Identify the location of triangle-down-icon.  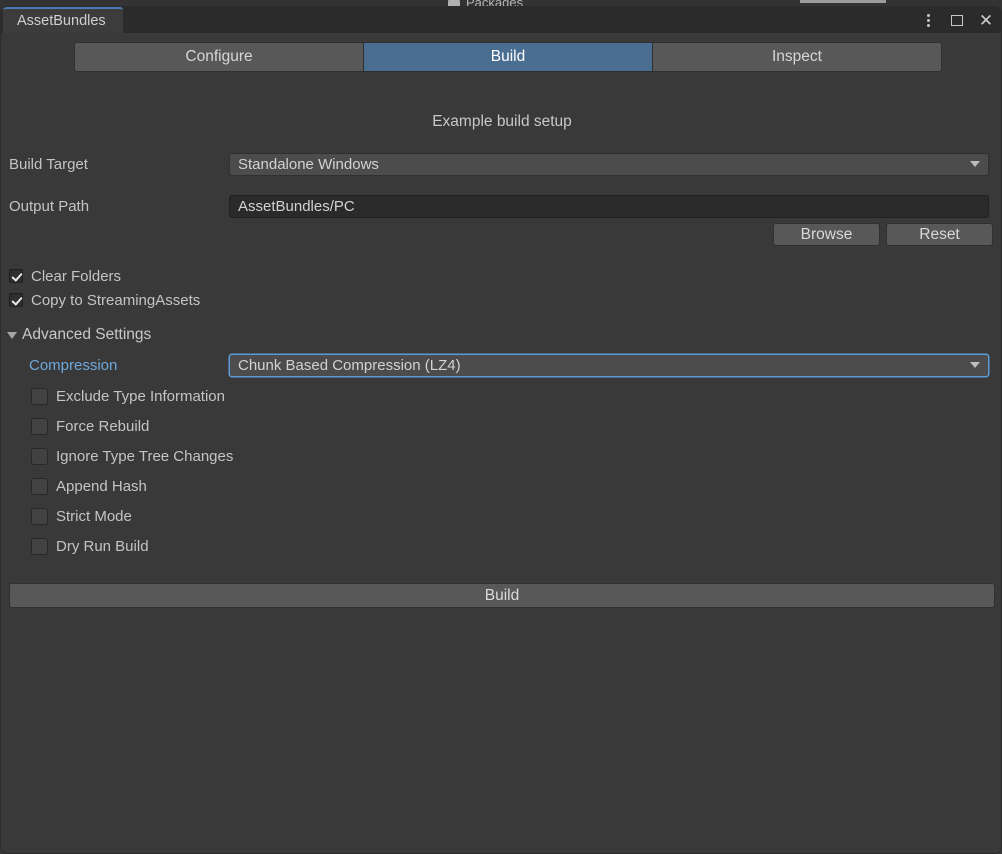
(12, 335).